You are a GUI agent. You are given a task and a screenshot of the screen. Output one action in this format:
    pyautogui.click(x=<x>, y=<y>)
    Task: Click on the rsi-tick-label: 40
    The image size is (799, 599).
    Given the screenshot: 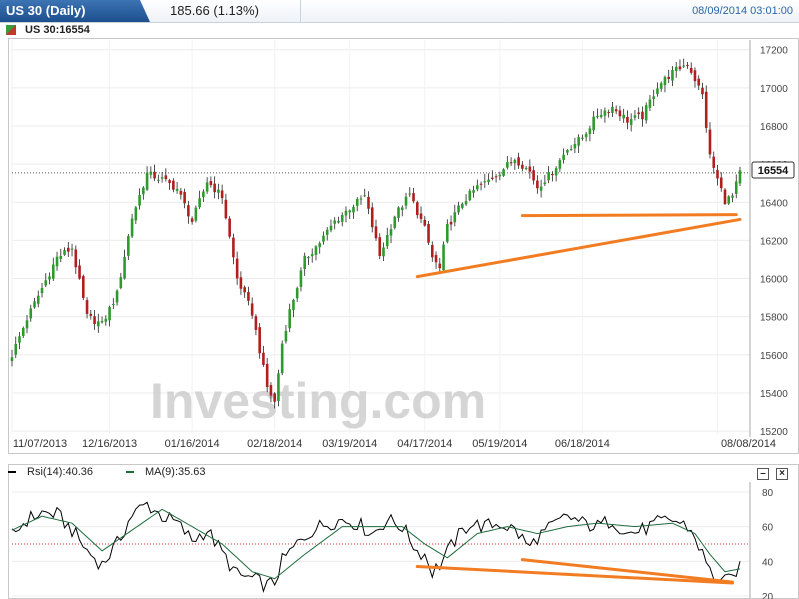 What is the action you would take?
    pyautogui.click(x=768, y=562)
    